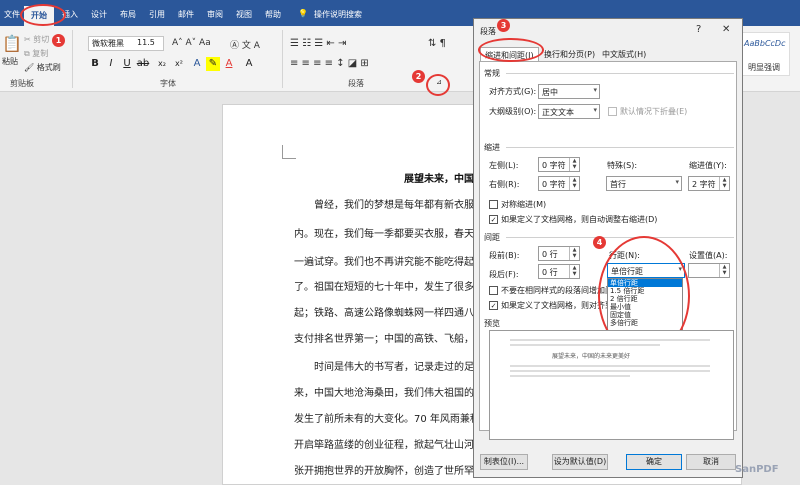 The width and height of the screenshot is (800, 485). I want to click on set-default-button: 设为默认值(D), so click(580, 462).